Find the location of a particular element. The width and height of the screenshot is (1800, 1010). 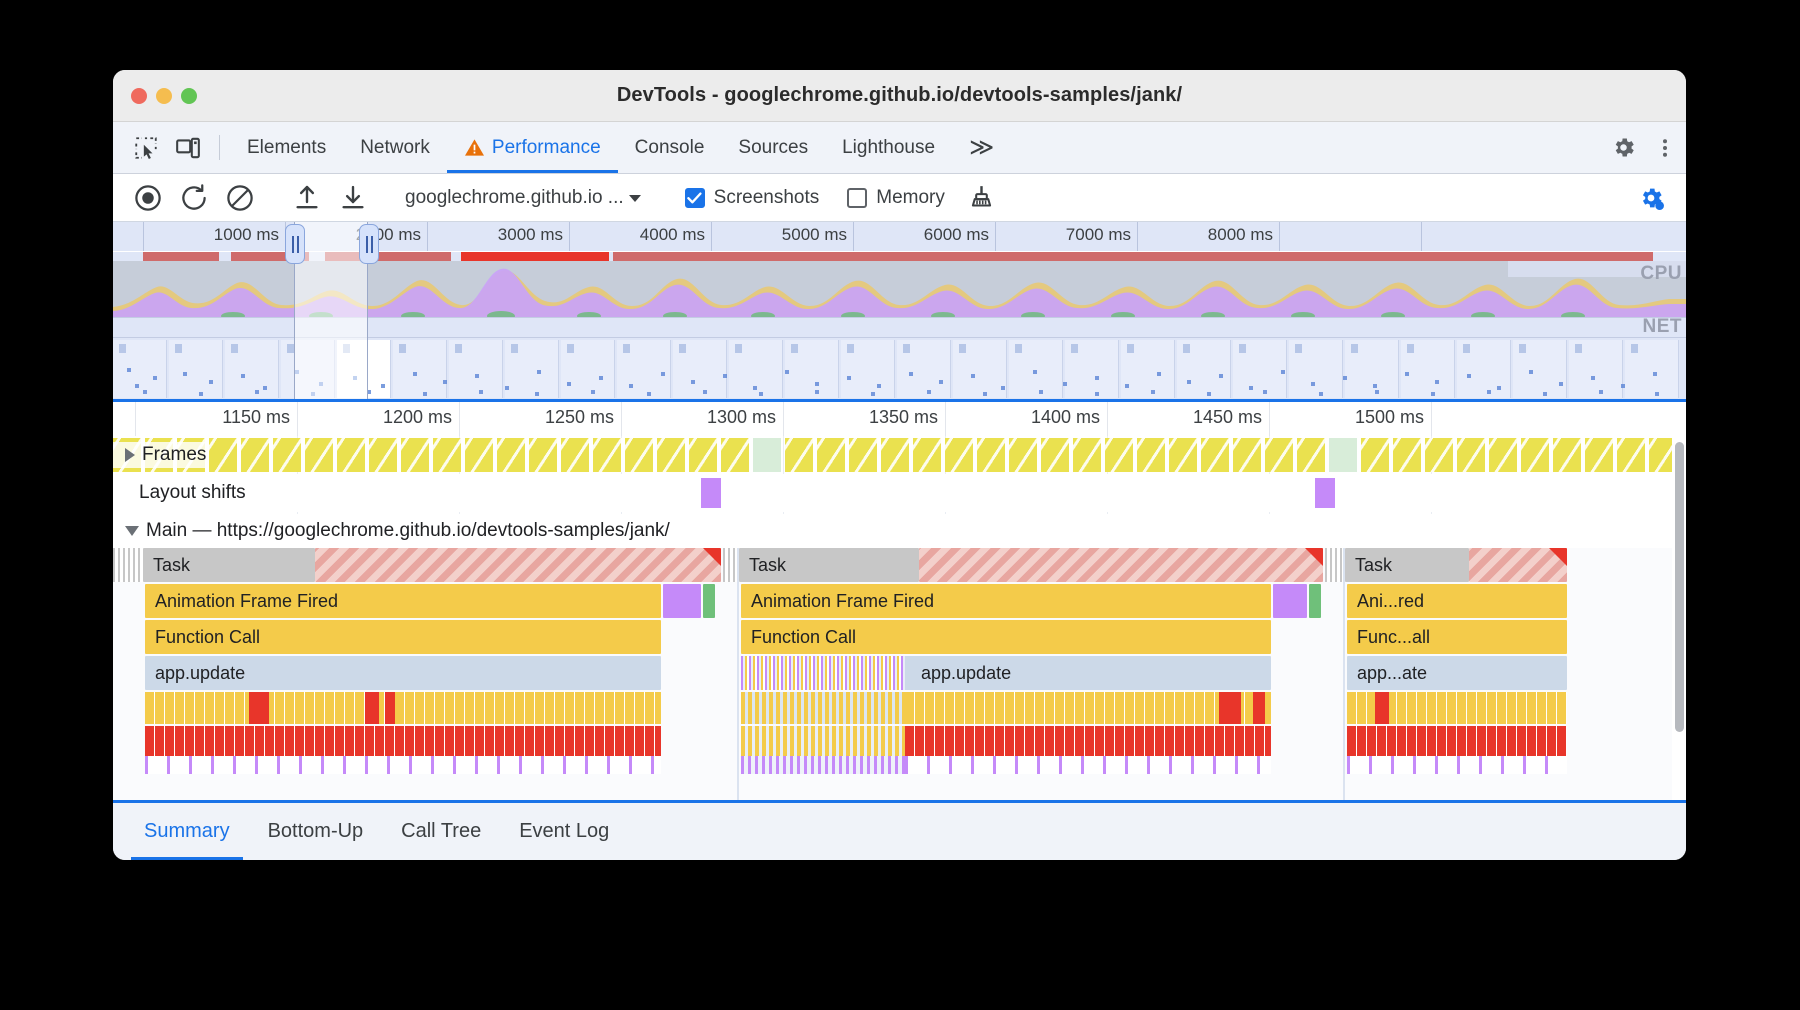

overview-selection-handle-right is located at coordinates (369, 244).